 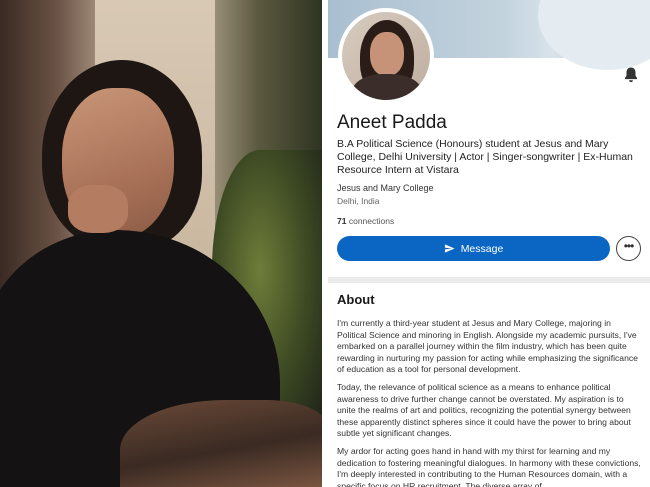 I want to click on message-button: Message, so click(x=473, y=248).